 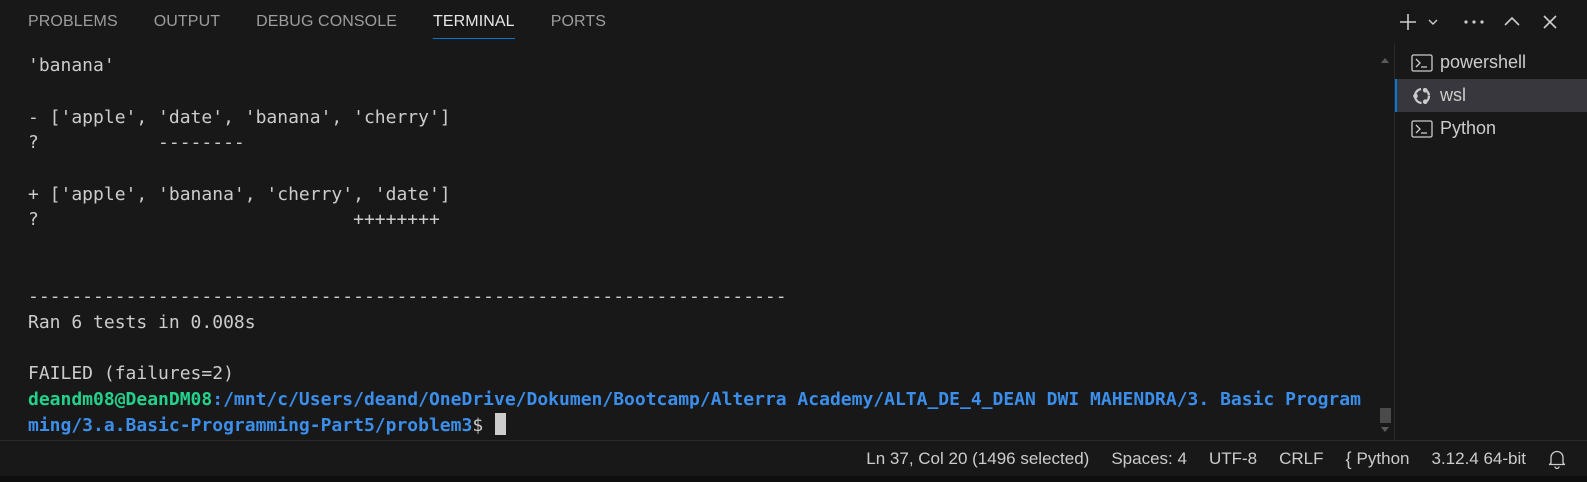 What do you see at coordinates (187, 22) in the screenshot?
I see `tab-output: OUTPUT` at bounding box center [187, 22].